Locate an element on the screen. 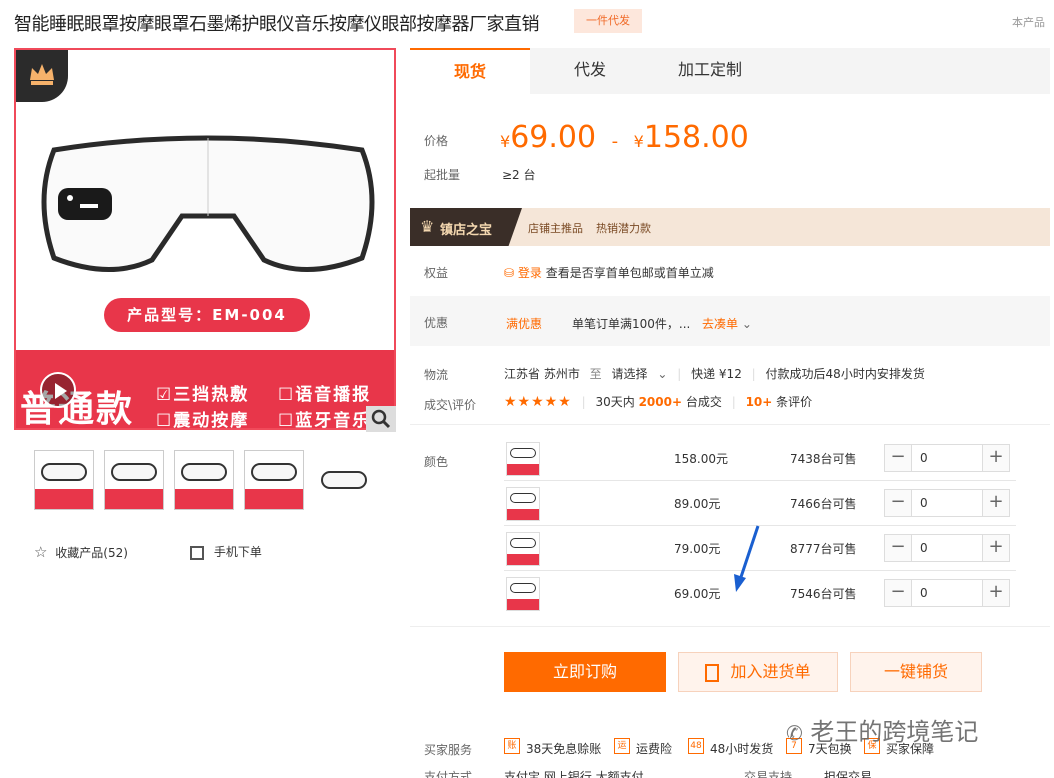 This screenshot has height=778, width=1054. add-to-cart-button: 加入进货单 is located at coordinates (758, 672).